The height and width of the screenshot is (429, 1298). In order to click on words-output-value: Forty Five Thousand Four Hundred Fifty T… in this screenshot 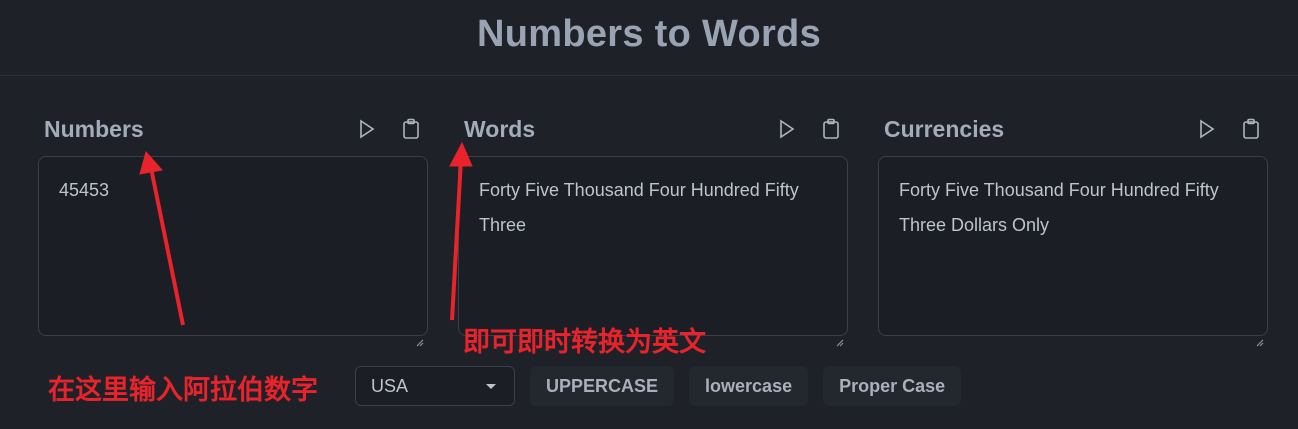, I will do `click(639, 207)`.